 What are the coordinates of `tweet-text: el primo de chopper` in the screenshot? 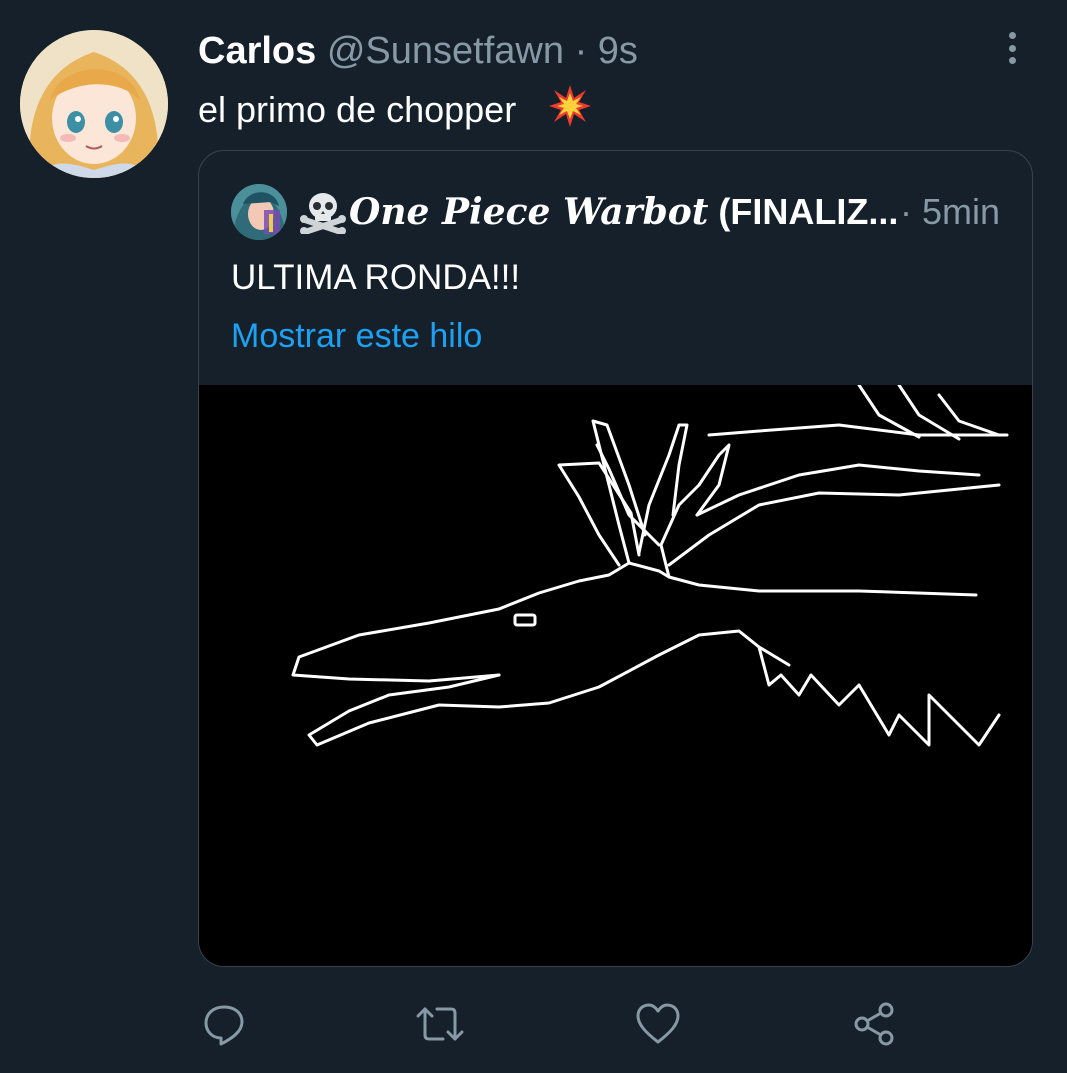 It's located at (357, 110).